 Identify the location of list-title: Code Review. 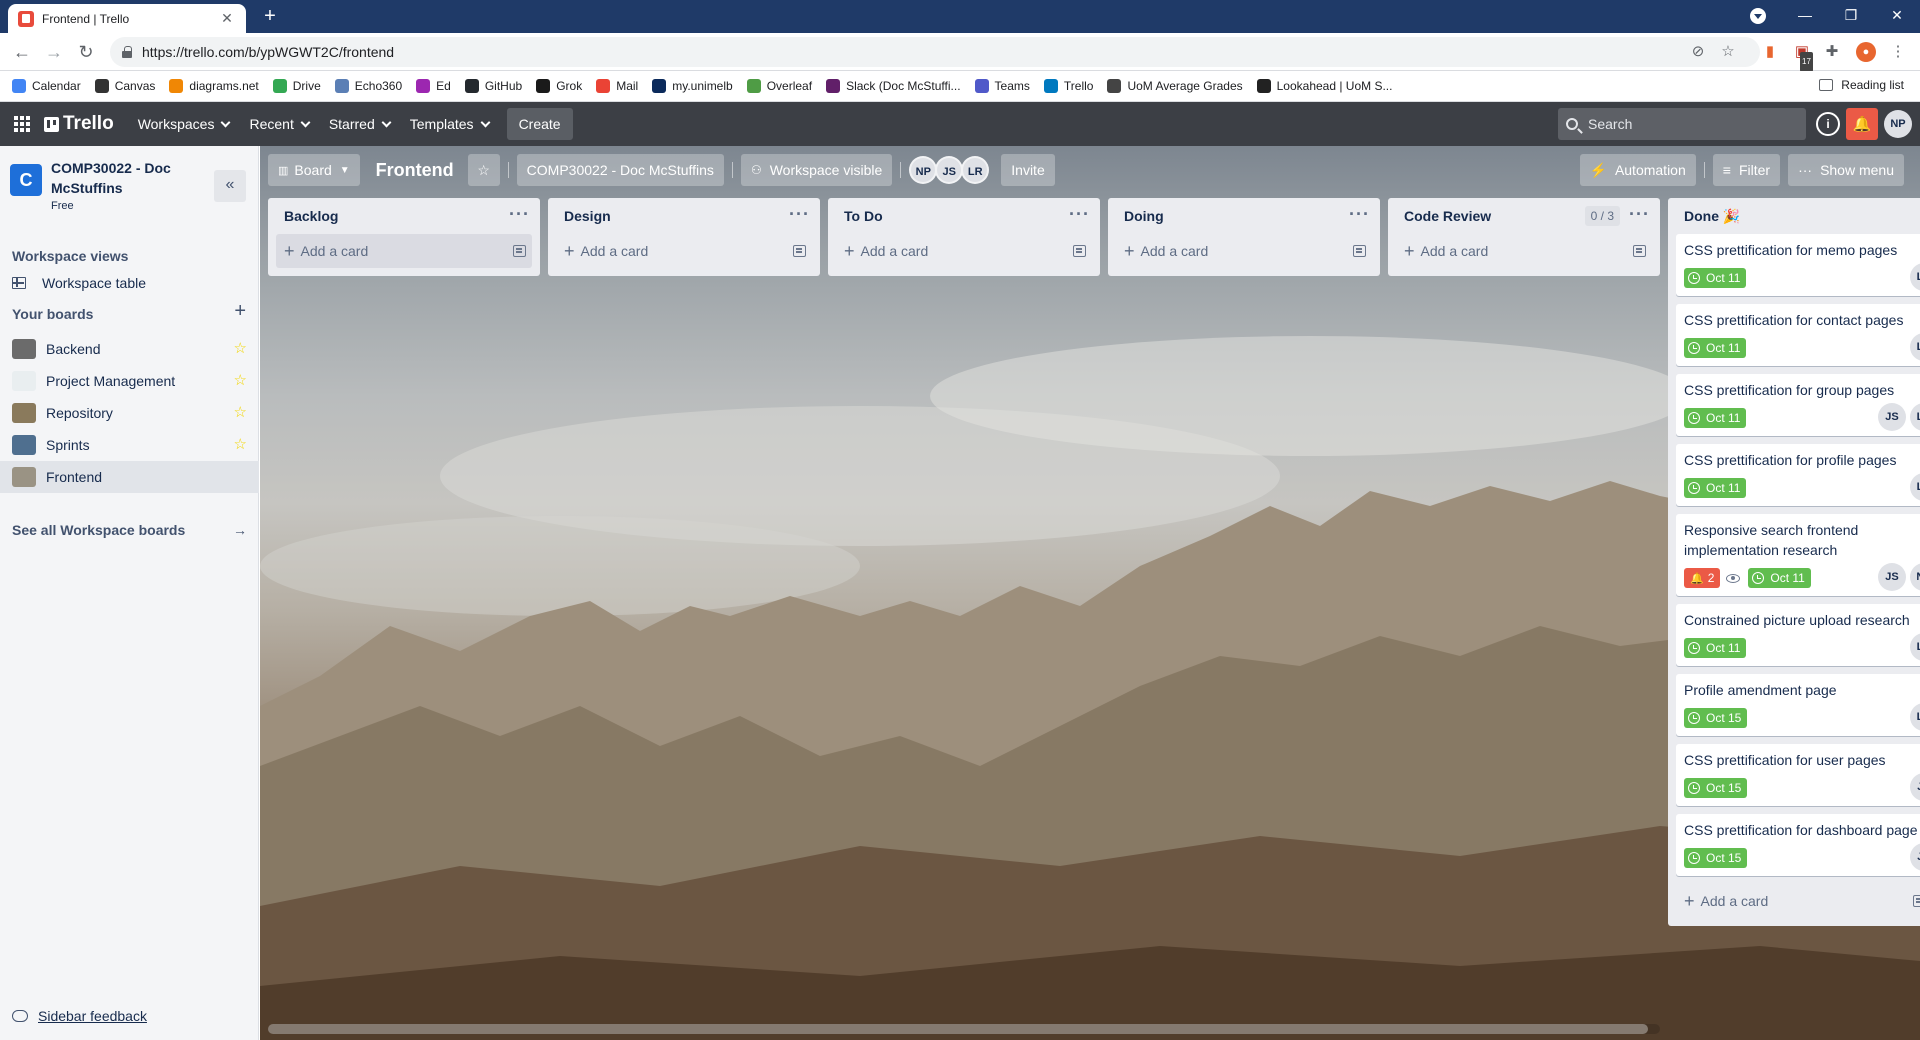
(1447, 216).